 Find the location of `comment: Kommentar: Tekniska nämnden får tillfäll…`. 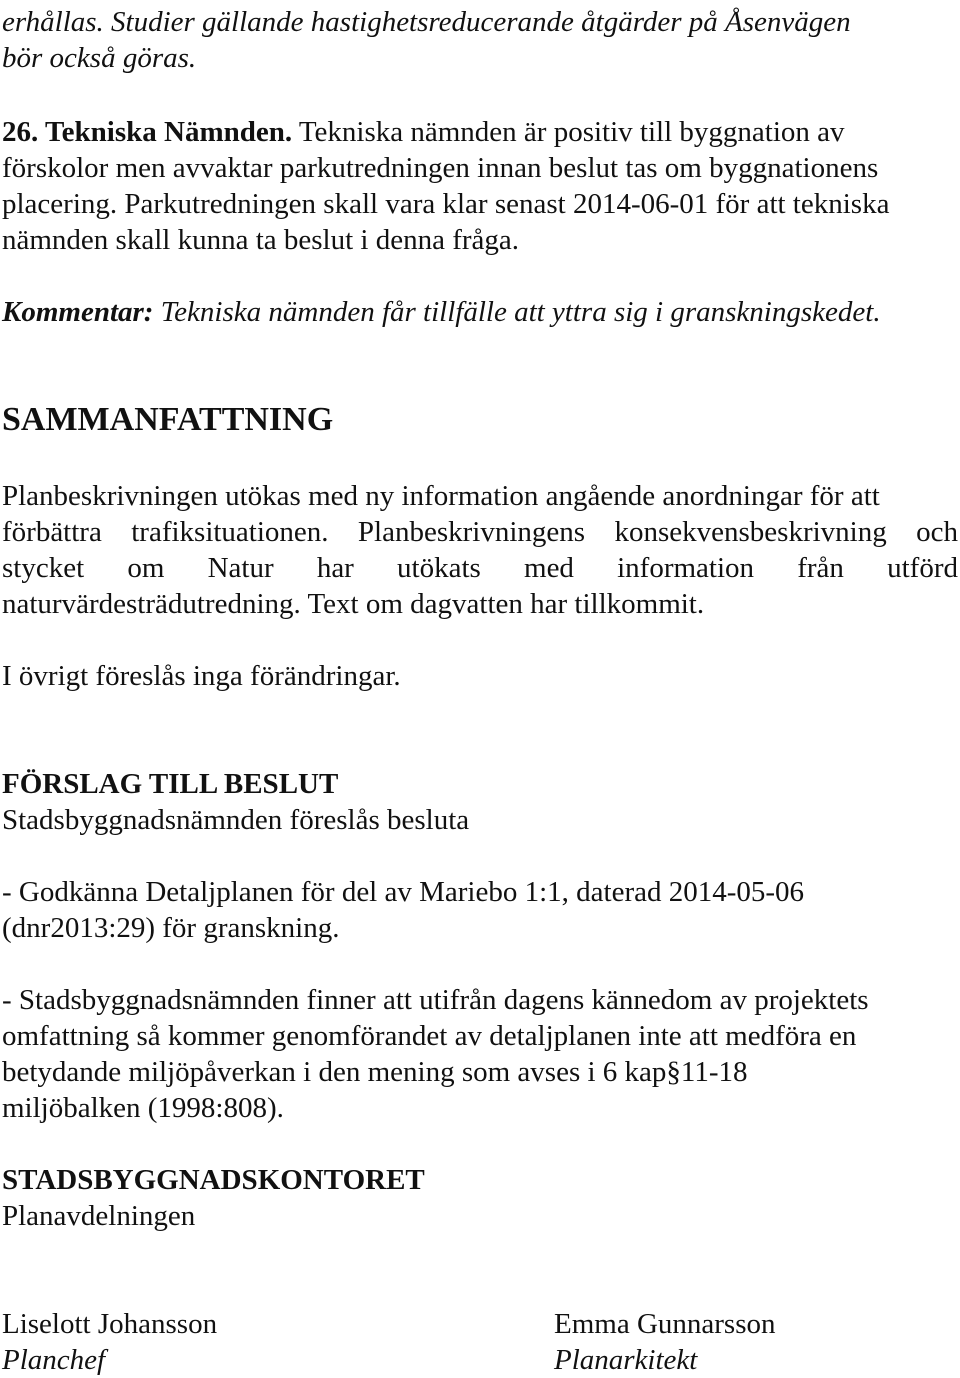

comment: Kommentar: Tekniska nämnden får tillfäll… is located at coordinates (441, 312).